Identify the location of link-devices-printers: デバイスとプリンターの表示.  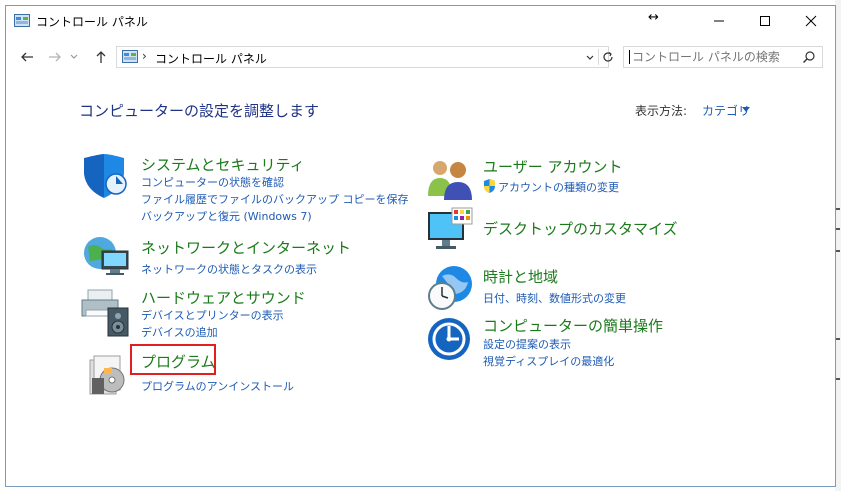
(212, 315).